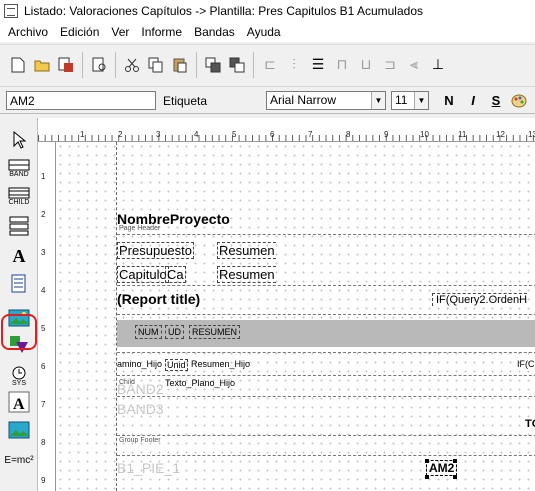 The height and width of the screenshot is (491, 535). Describe the element at coordinates (140, 389) in the screenshot. I see `band2-watermark: BAND2` at that location.